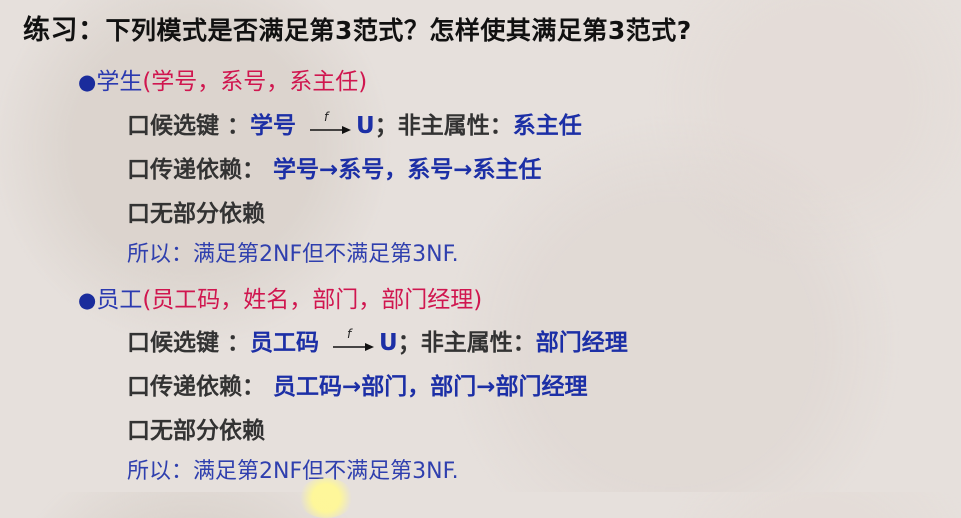 The width and height of the screenshot is (961, 518). Describe the element at coordinates (581, 343) in the screenshot. I see `nonprime-attribute: 部门经理` at that location.